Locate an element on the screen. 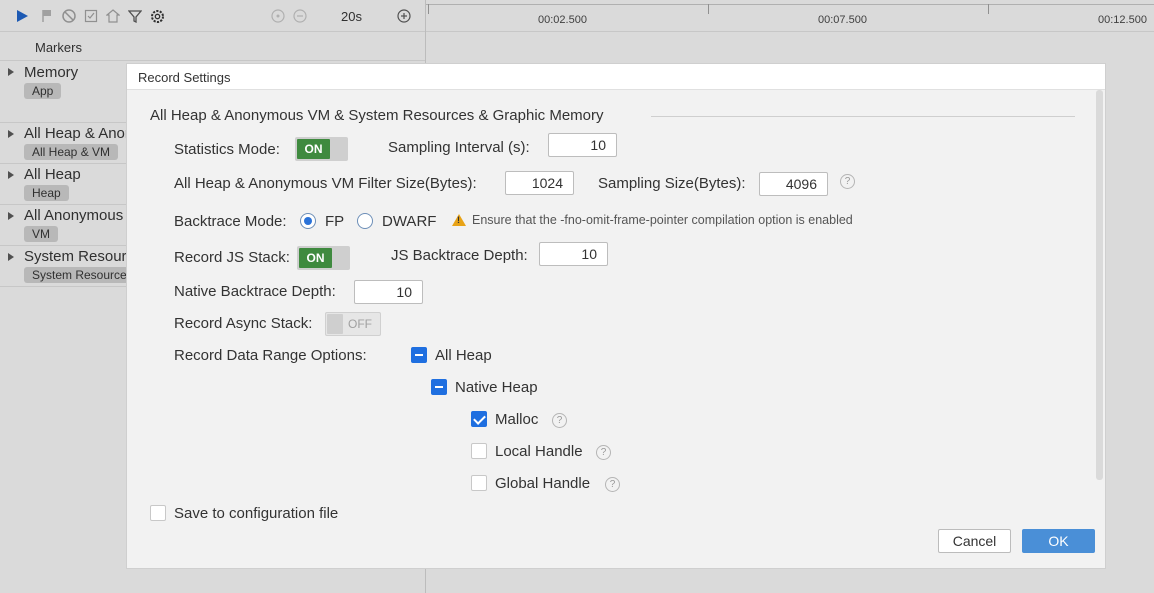  dialog-titlebar: Record Settings is located at coordinates (616, 77).